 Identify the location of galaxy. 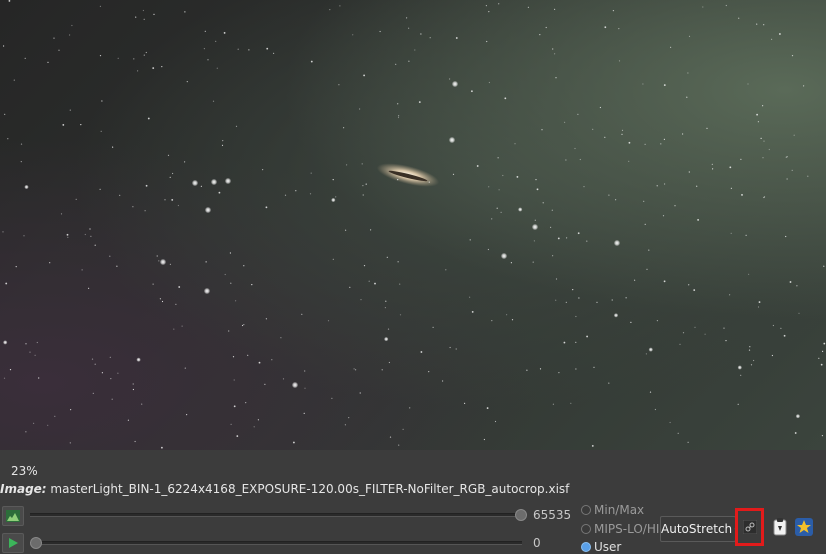
(408, 175).